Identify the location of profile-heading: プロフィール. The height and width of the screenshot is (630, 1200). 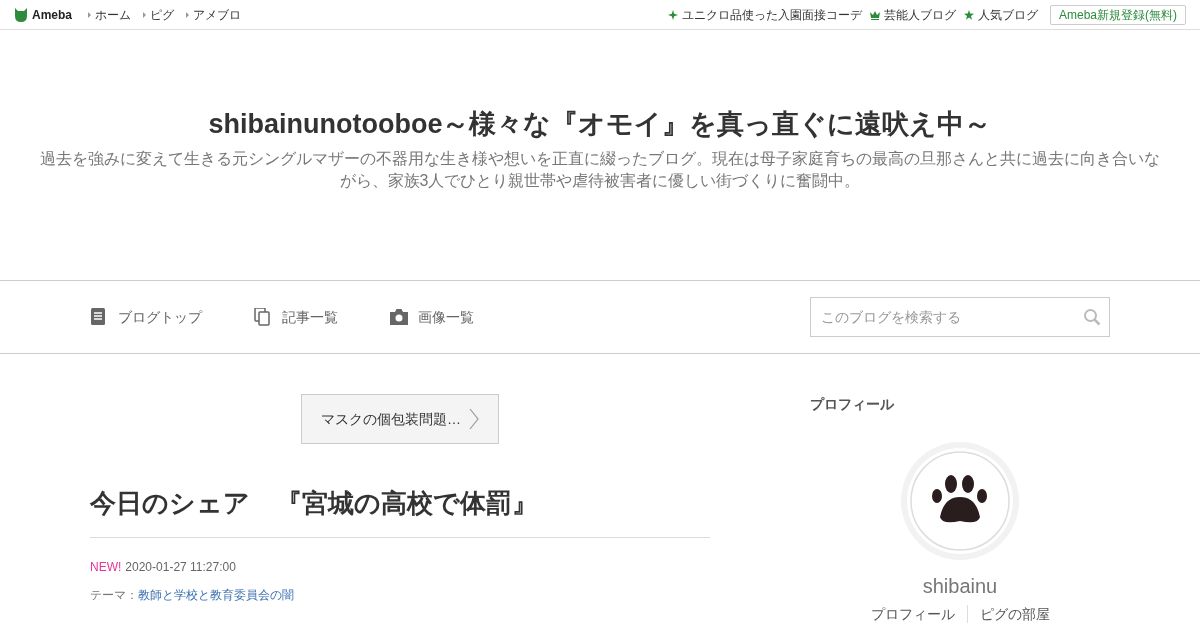
(852, 404).